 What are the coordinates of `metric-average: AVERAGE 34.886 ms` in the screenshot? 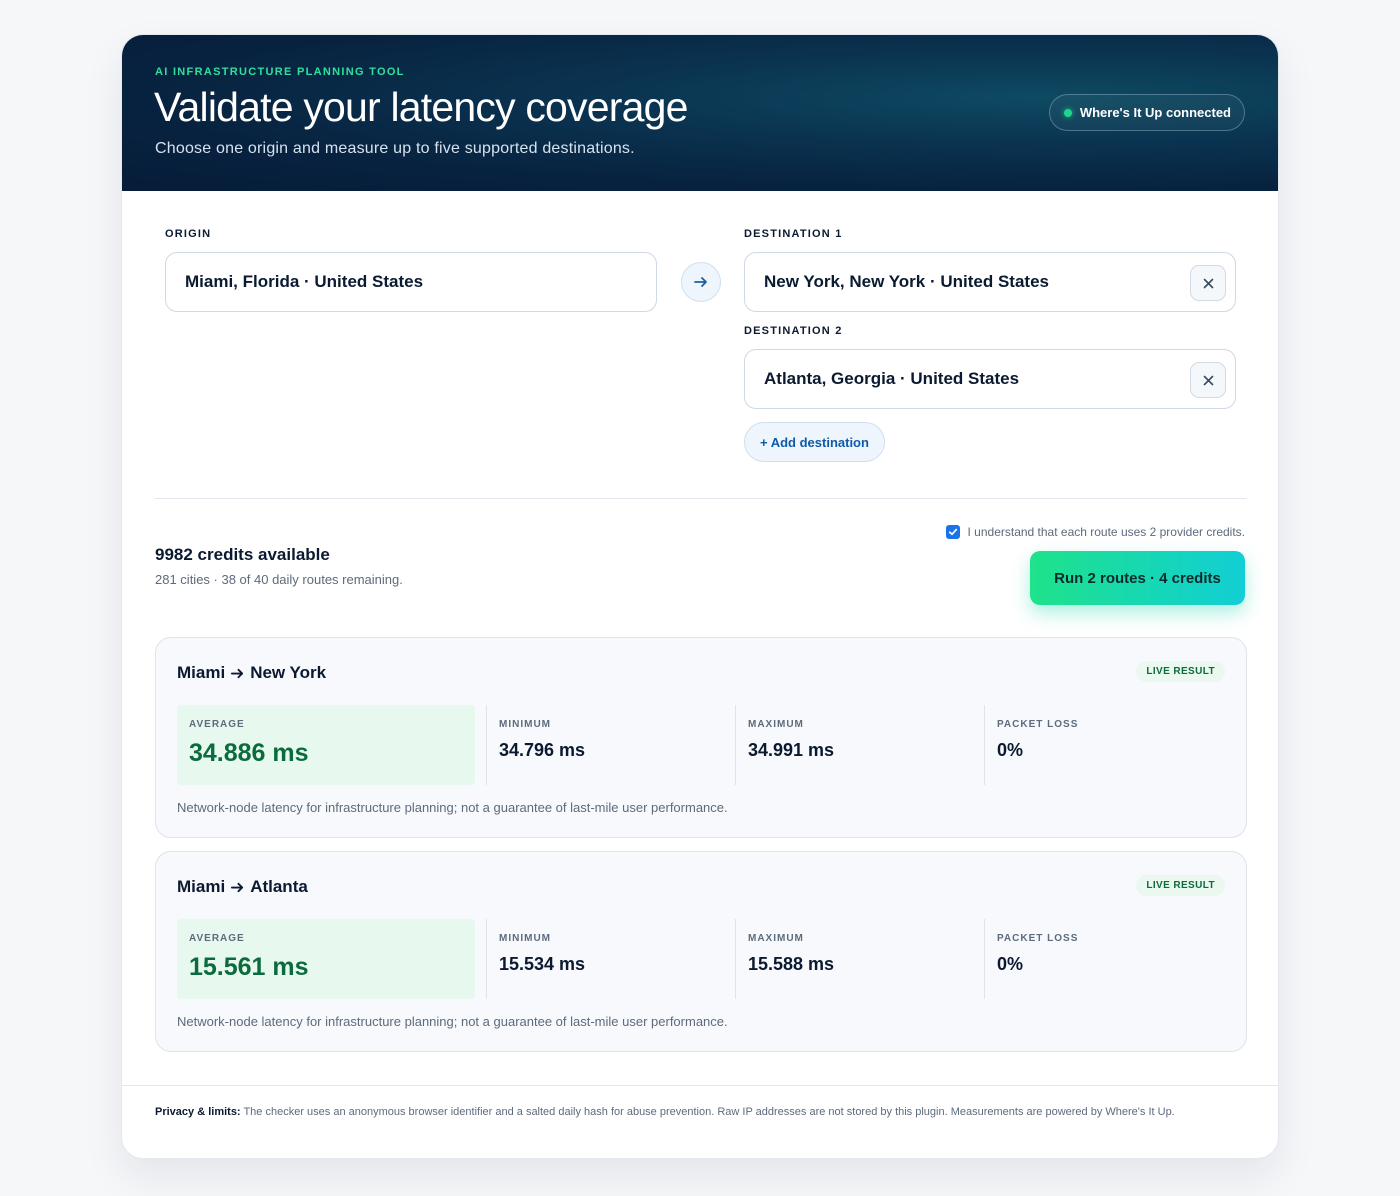 It's located at (326, 745).